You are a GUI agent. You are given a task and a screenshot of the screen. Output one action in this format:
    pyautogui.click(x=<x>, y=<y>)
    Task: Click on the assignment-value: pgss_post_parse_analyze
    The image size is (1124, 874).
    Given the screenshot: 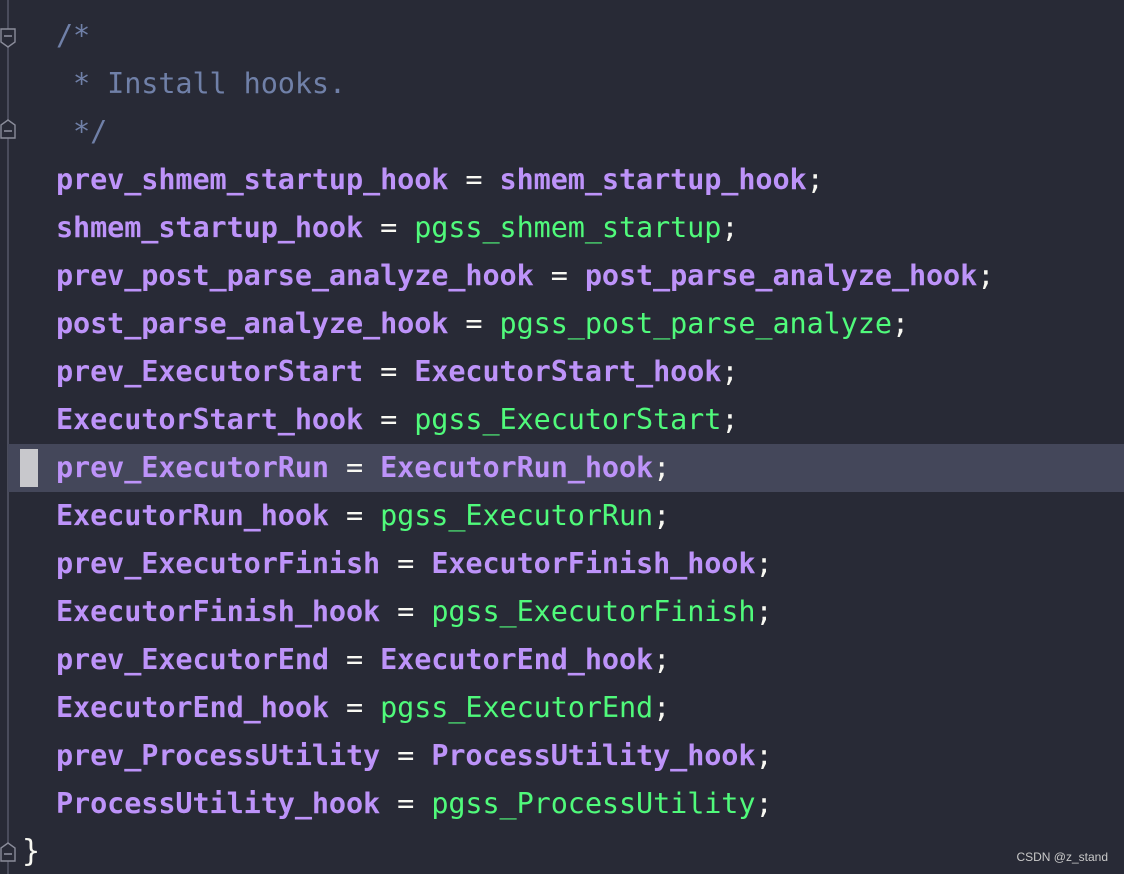 What is the action you would take?
    pyautogui.click(x=695, y=323)
    